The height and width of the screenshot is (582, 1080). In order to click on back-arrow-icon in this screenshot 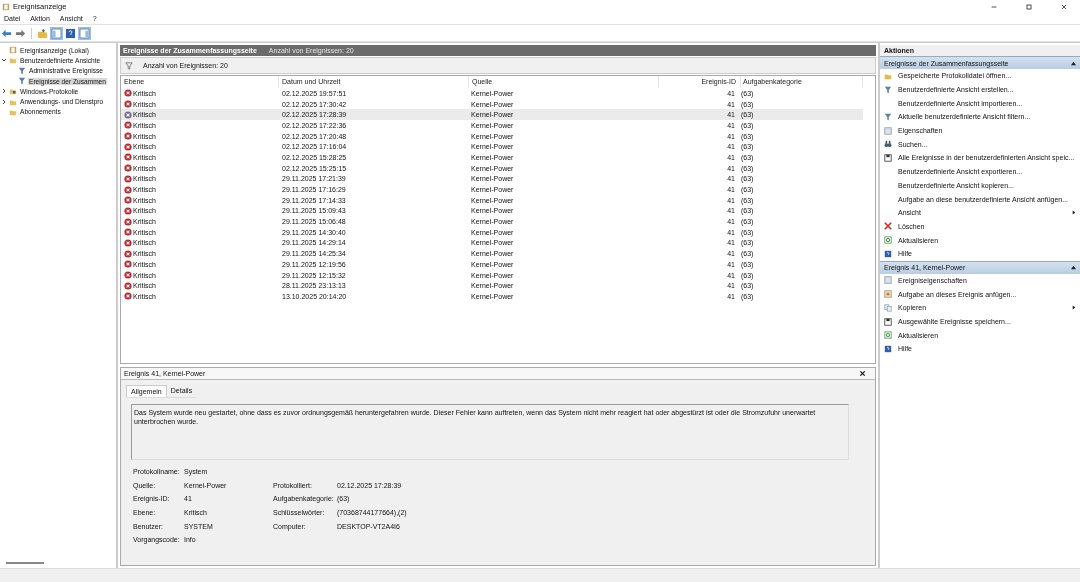, I will do `click(6, 33)`.